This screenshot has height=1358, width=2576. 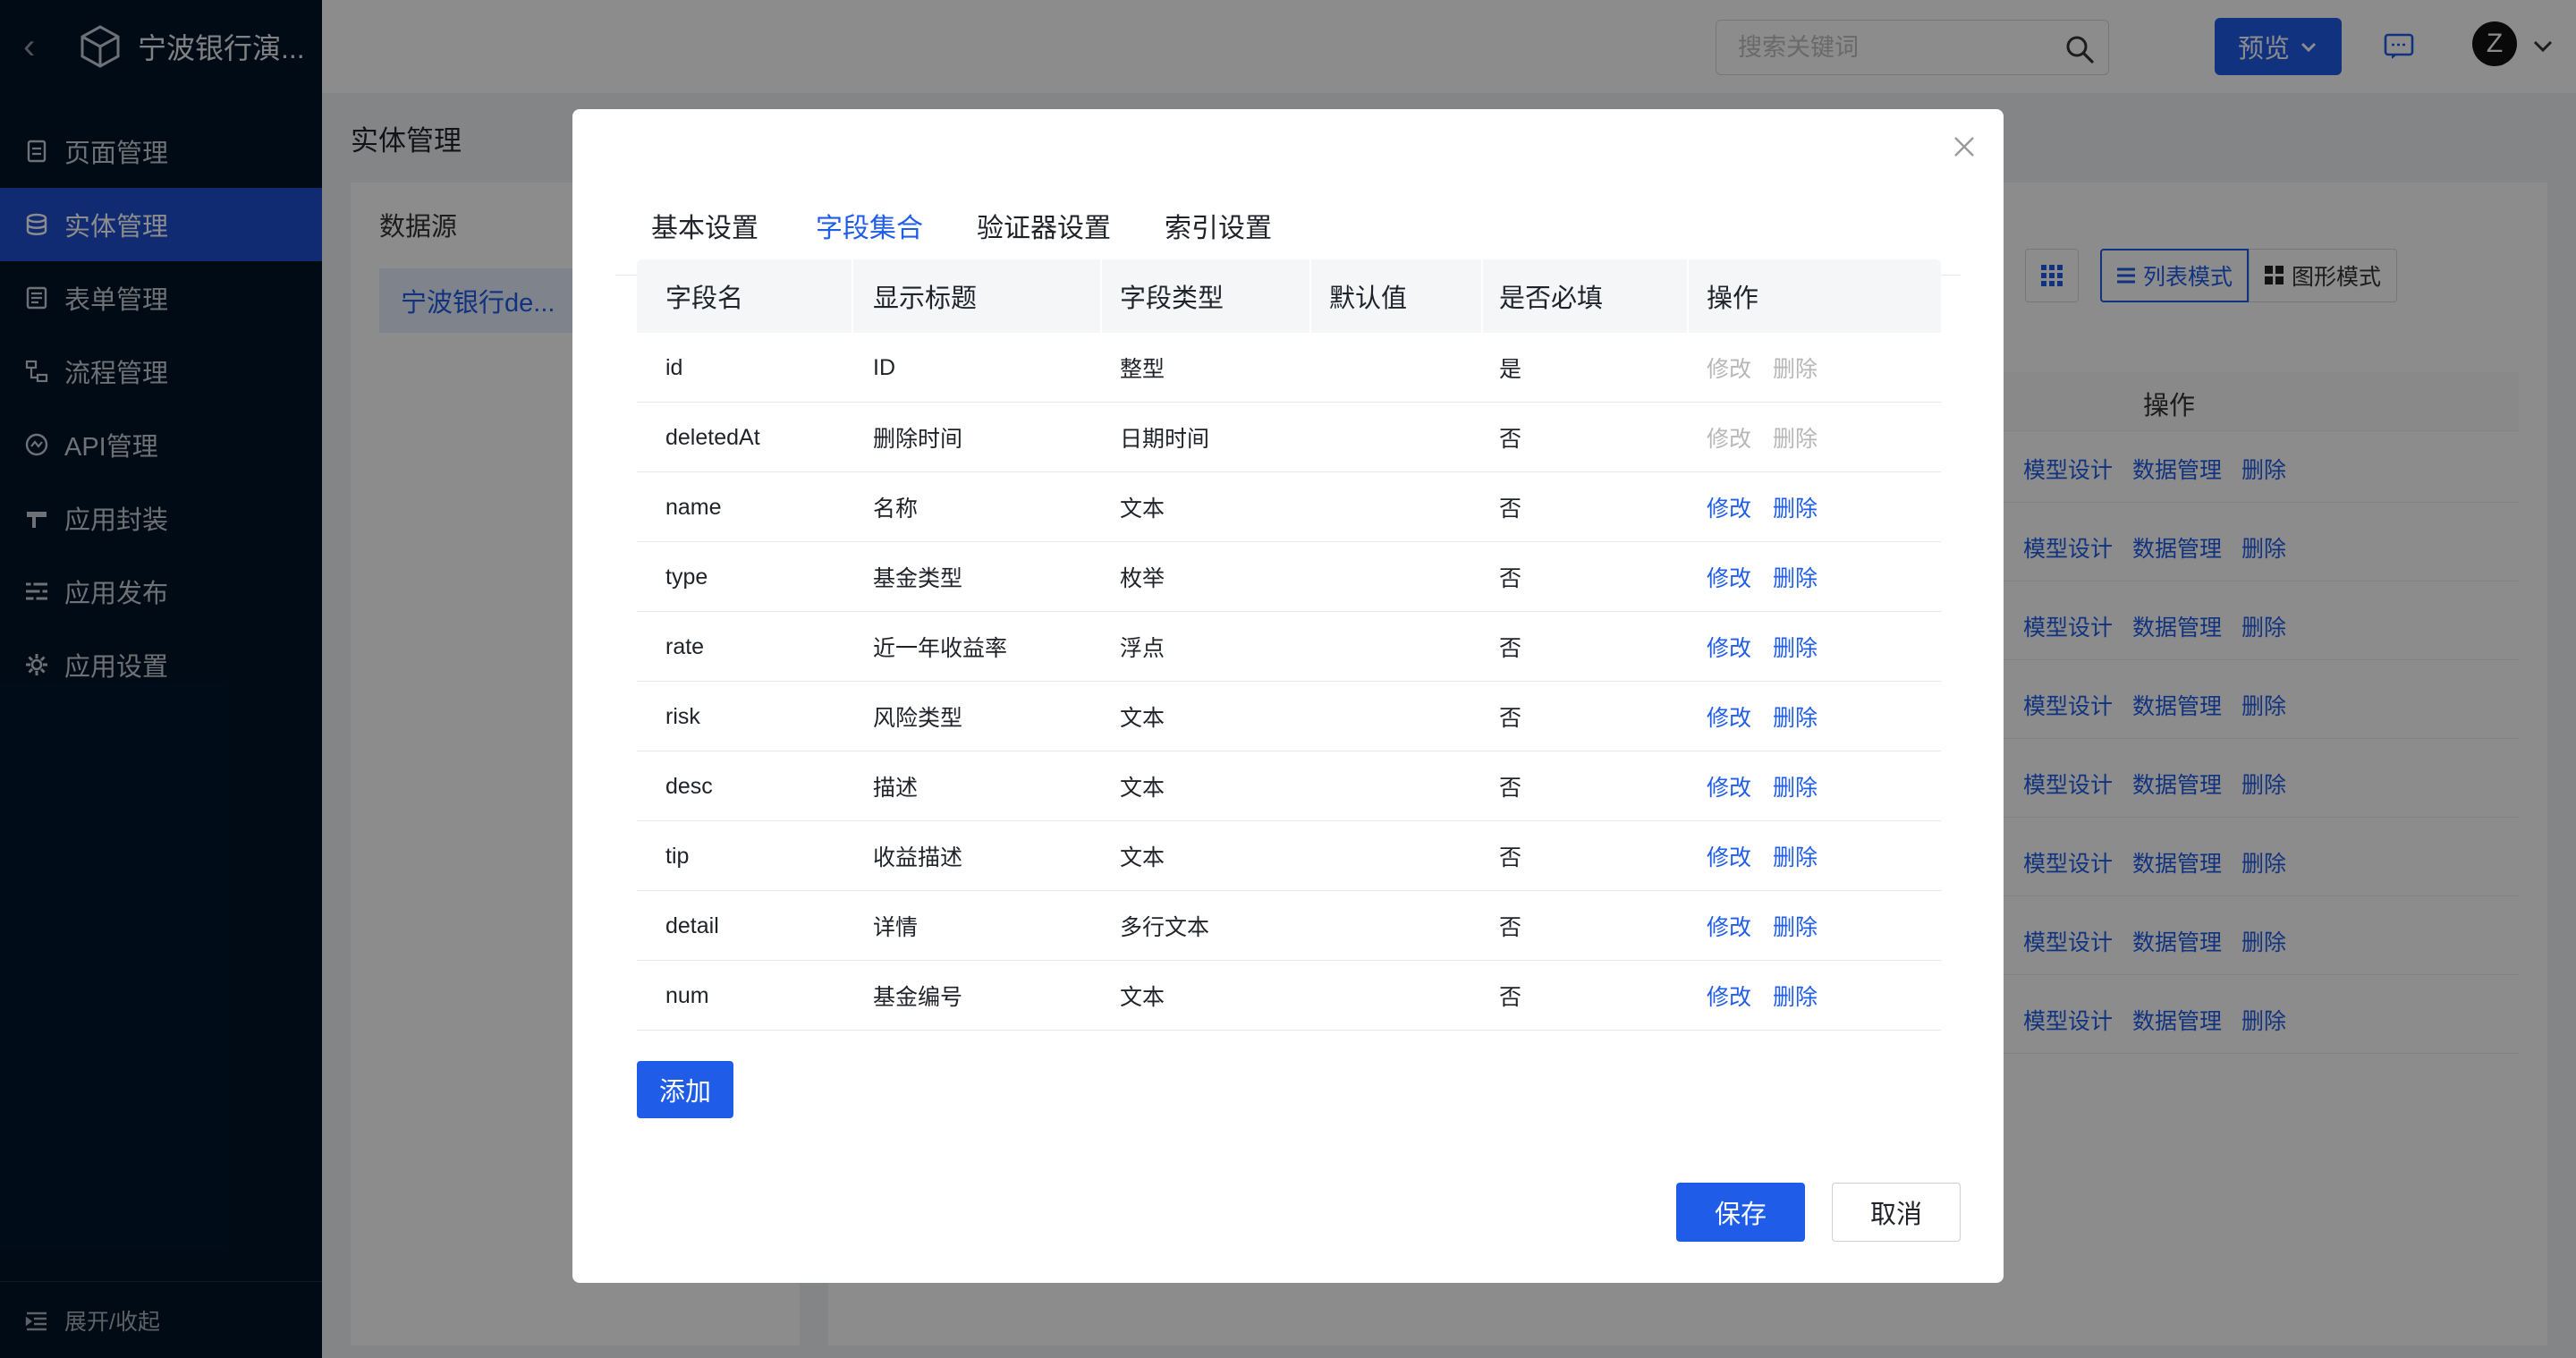 I want to click on field-name-cell: desc, so click(x=689, y=786).